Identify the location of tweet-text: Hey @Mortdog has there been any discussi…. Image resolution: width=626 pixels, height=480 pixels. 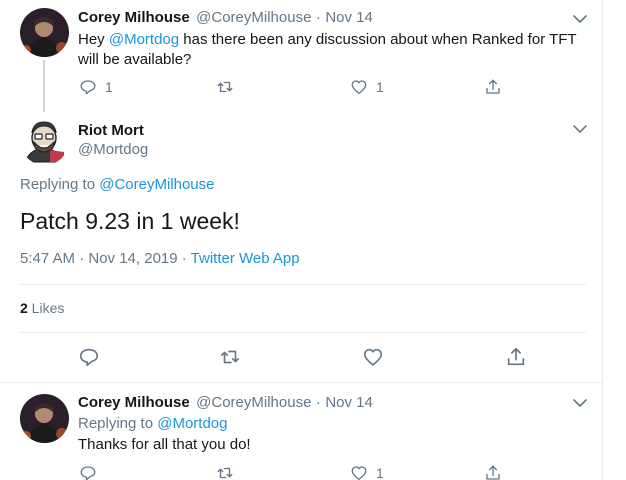
(333, 50).